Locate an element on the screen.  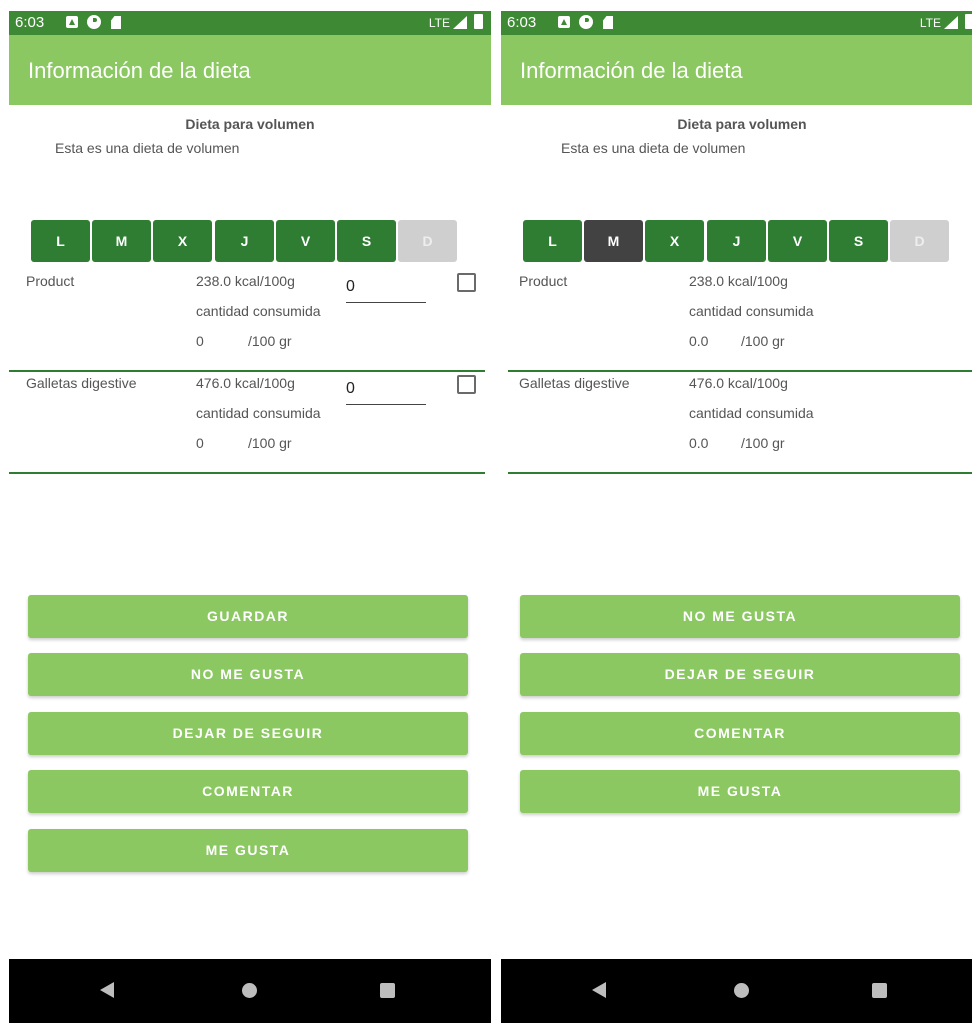
save-button: GUARDAR is located at coordinates (248, 616).